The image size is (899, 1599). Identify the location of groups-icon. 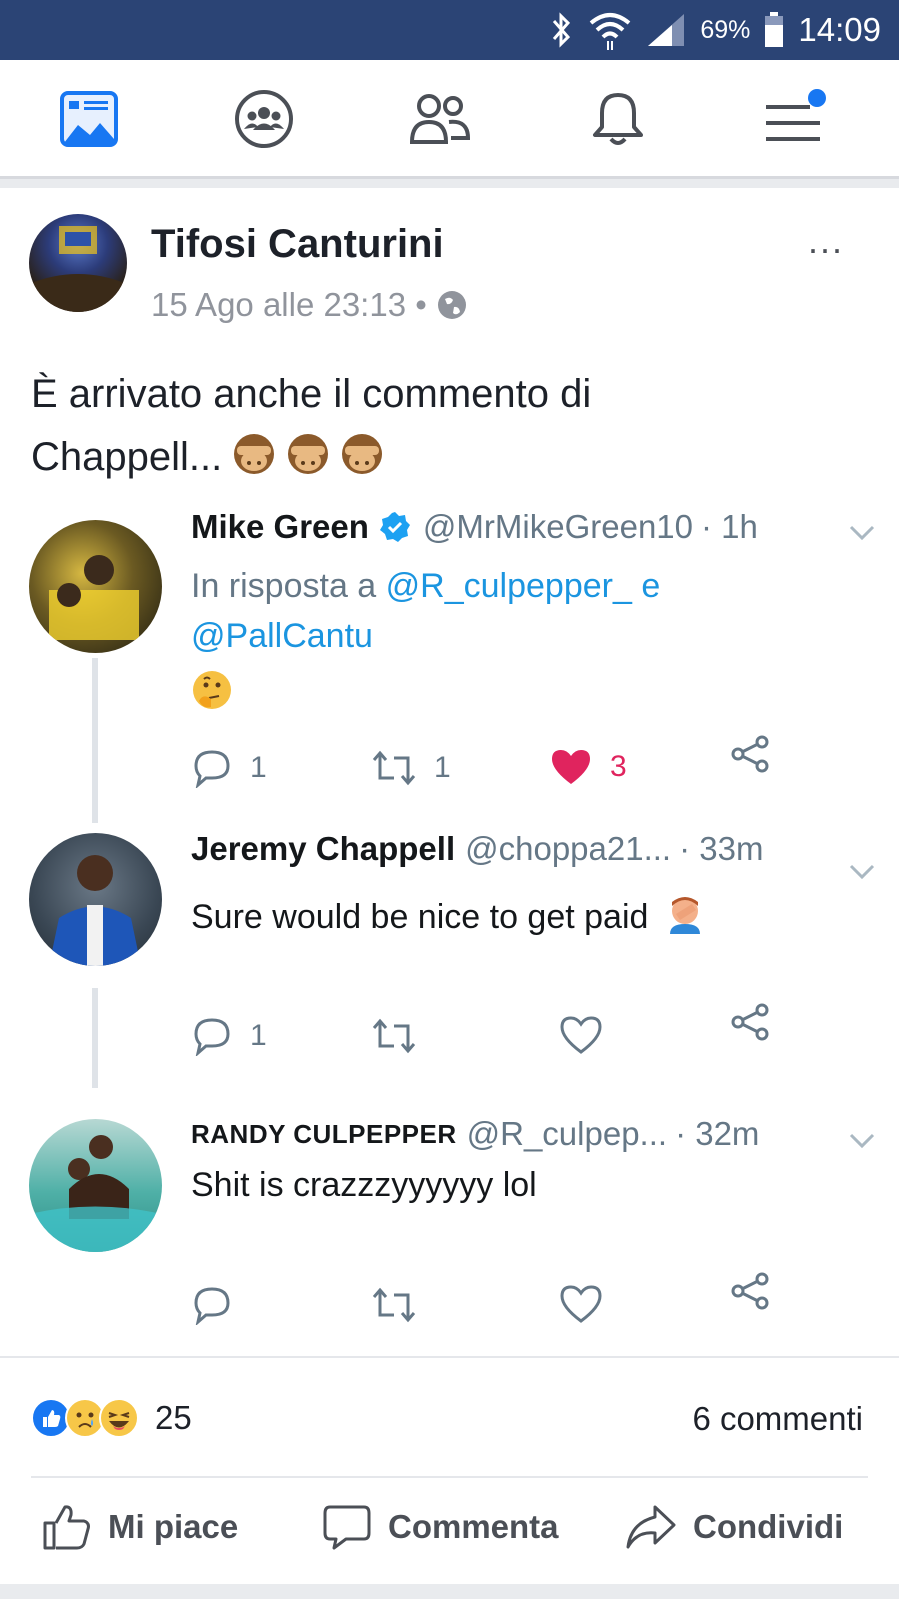
(264, 119).